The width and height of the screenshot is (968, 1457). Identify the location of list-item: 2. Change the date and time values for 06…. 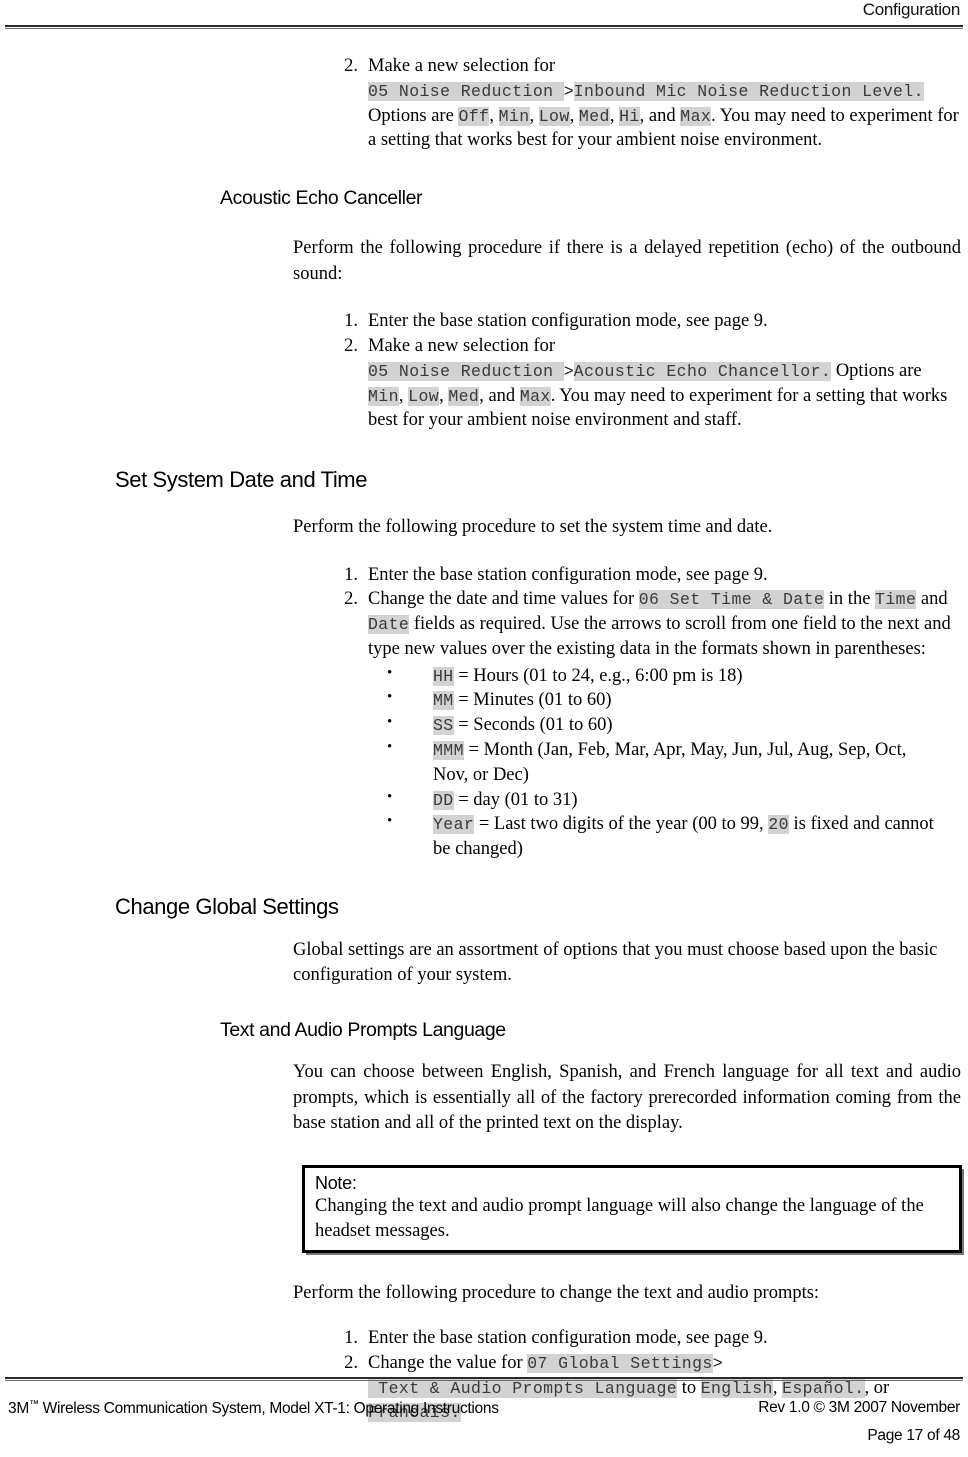
(645, 624).